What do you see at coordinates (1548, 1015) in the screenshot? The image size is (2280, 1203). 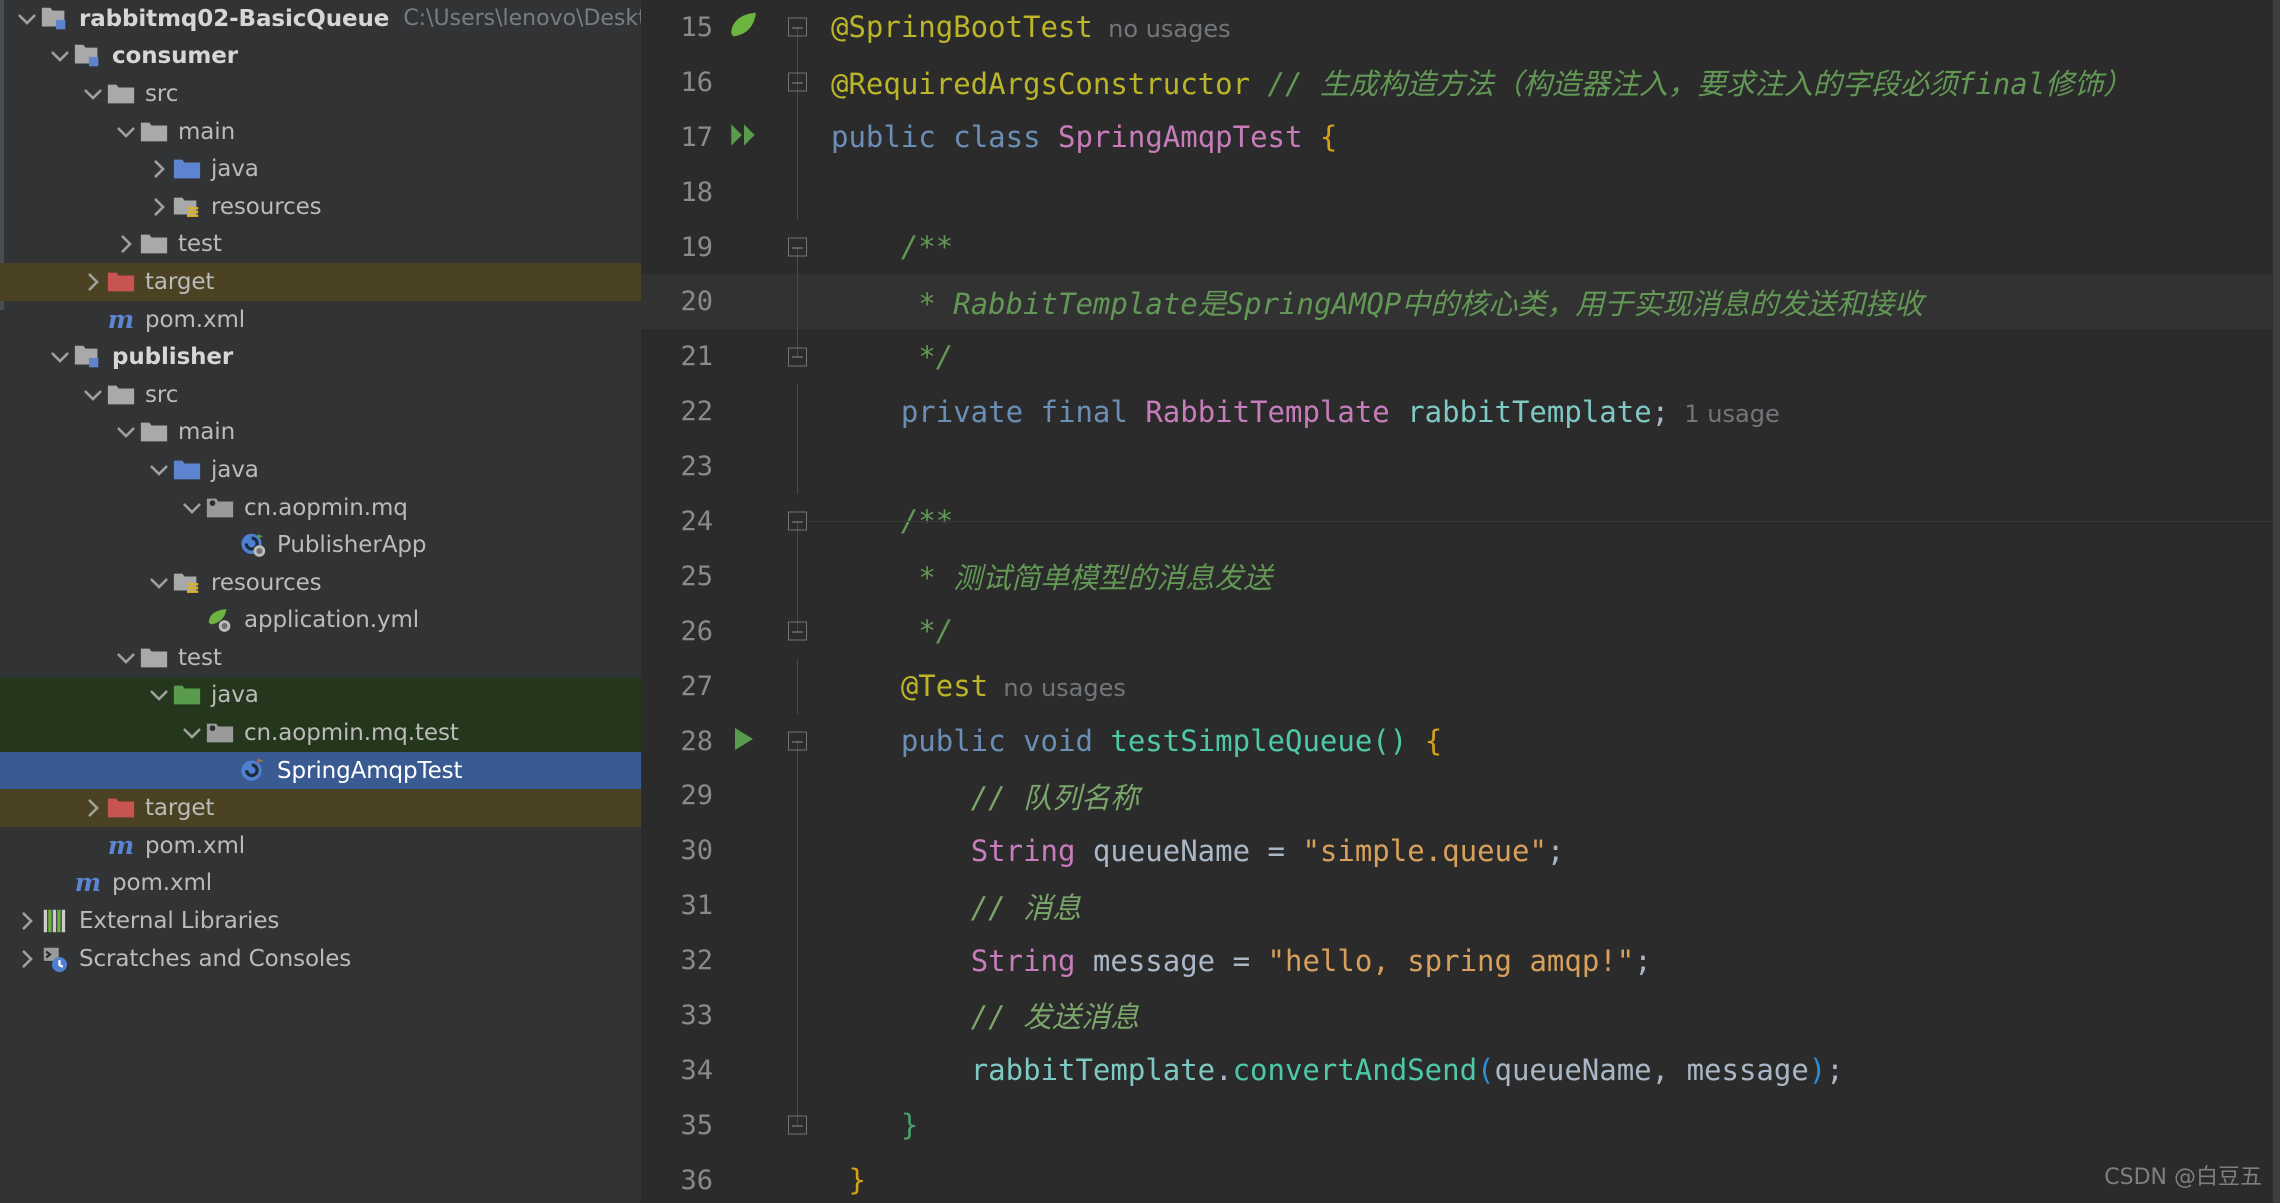 I see `code-text: // 发送消息` at bounding box center [1548, 1015].